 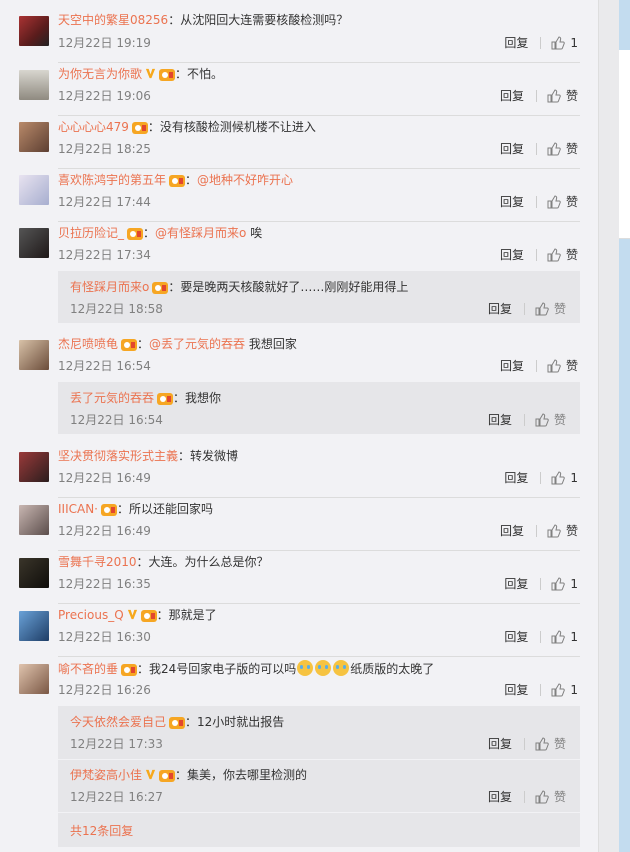 I want to click on mention-link: @丢了元気的吞吞, so click(x=197, y=344).